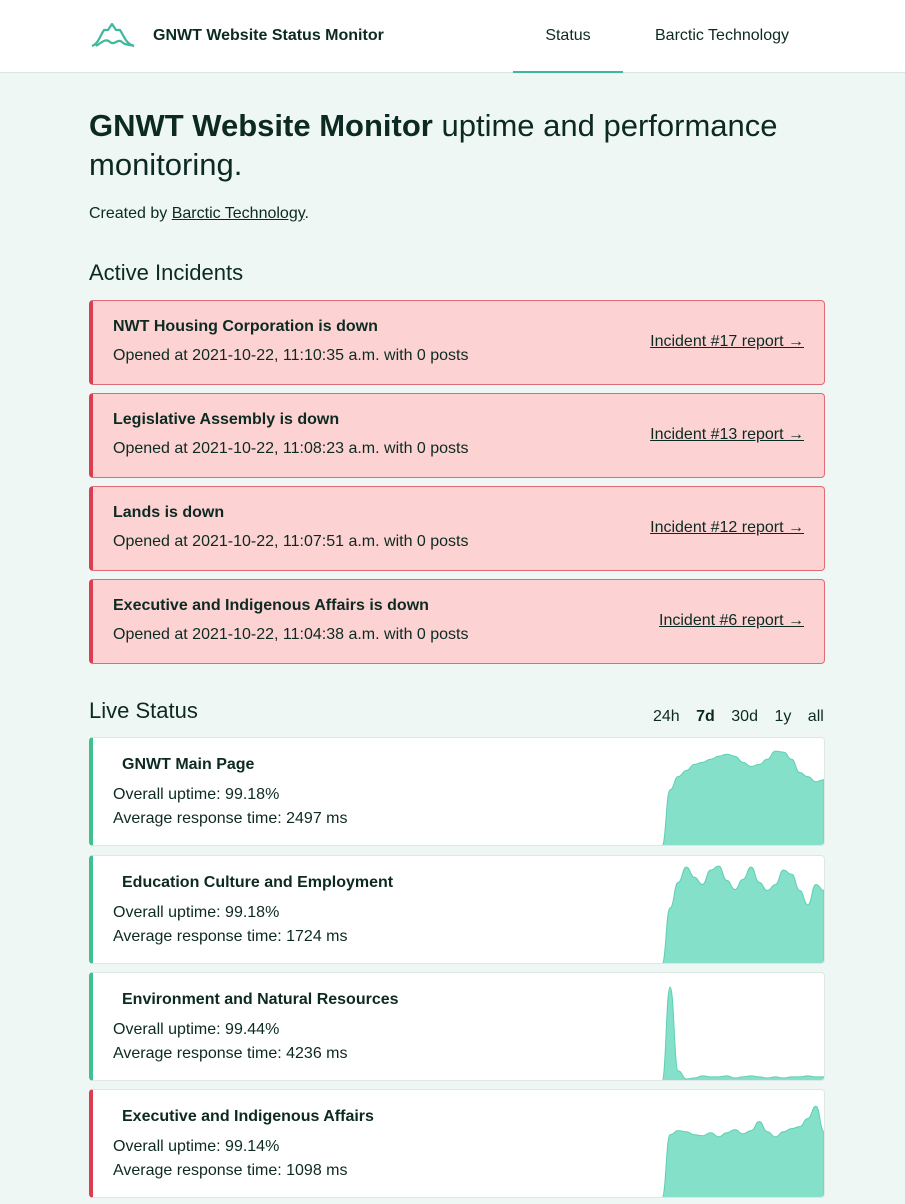  I want to click on site-name: Environment and Natural Resources, so click(260, 999).